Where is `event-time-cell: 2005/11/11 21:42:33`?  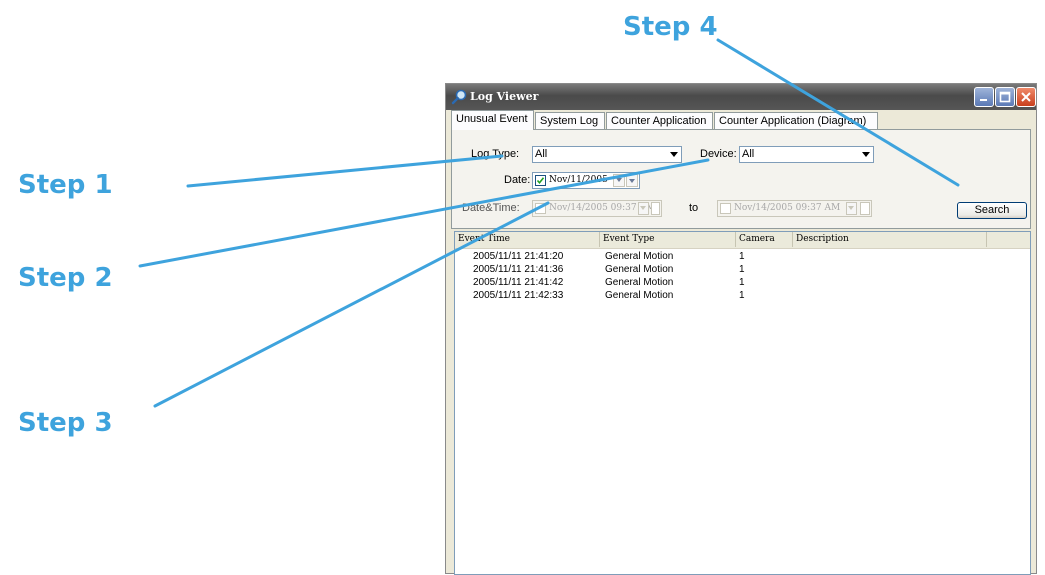
event-time-cell: 2005/11/11 21:42:33 is located at coordinates (518, 295).